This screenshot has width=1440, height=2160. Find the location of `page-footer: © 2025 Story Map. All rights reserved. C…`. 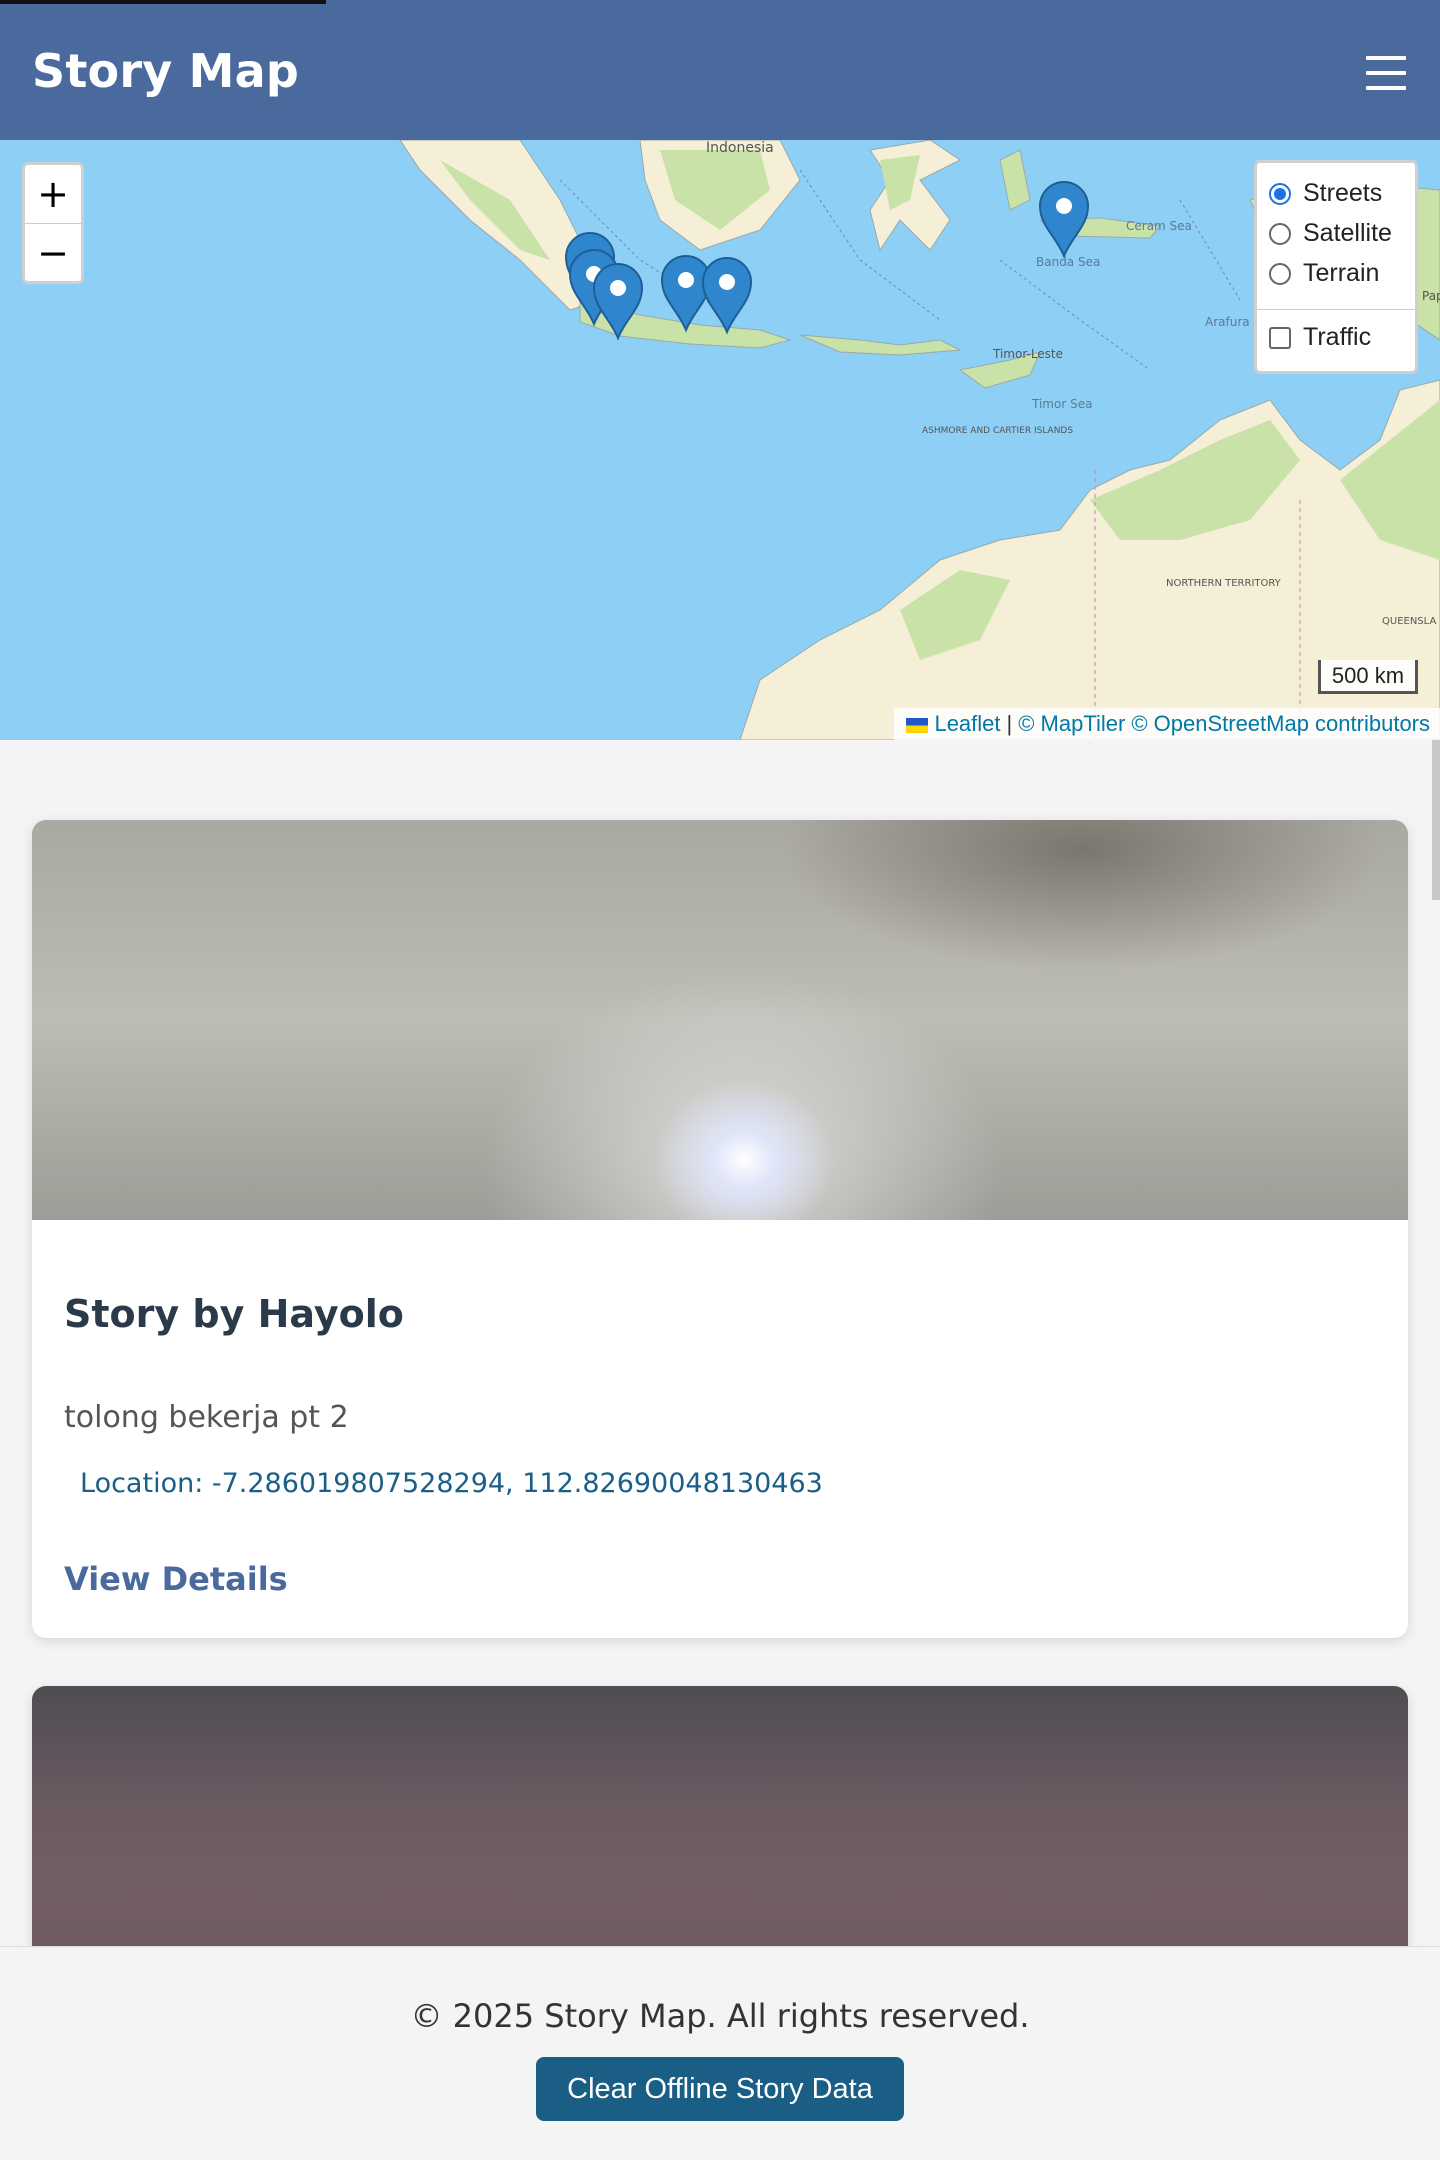

page-footer: © 2025 Story Map. All rights reserved. C… is located at coordinates (720, 2053).